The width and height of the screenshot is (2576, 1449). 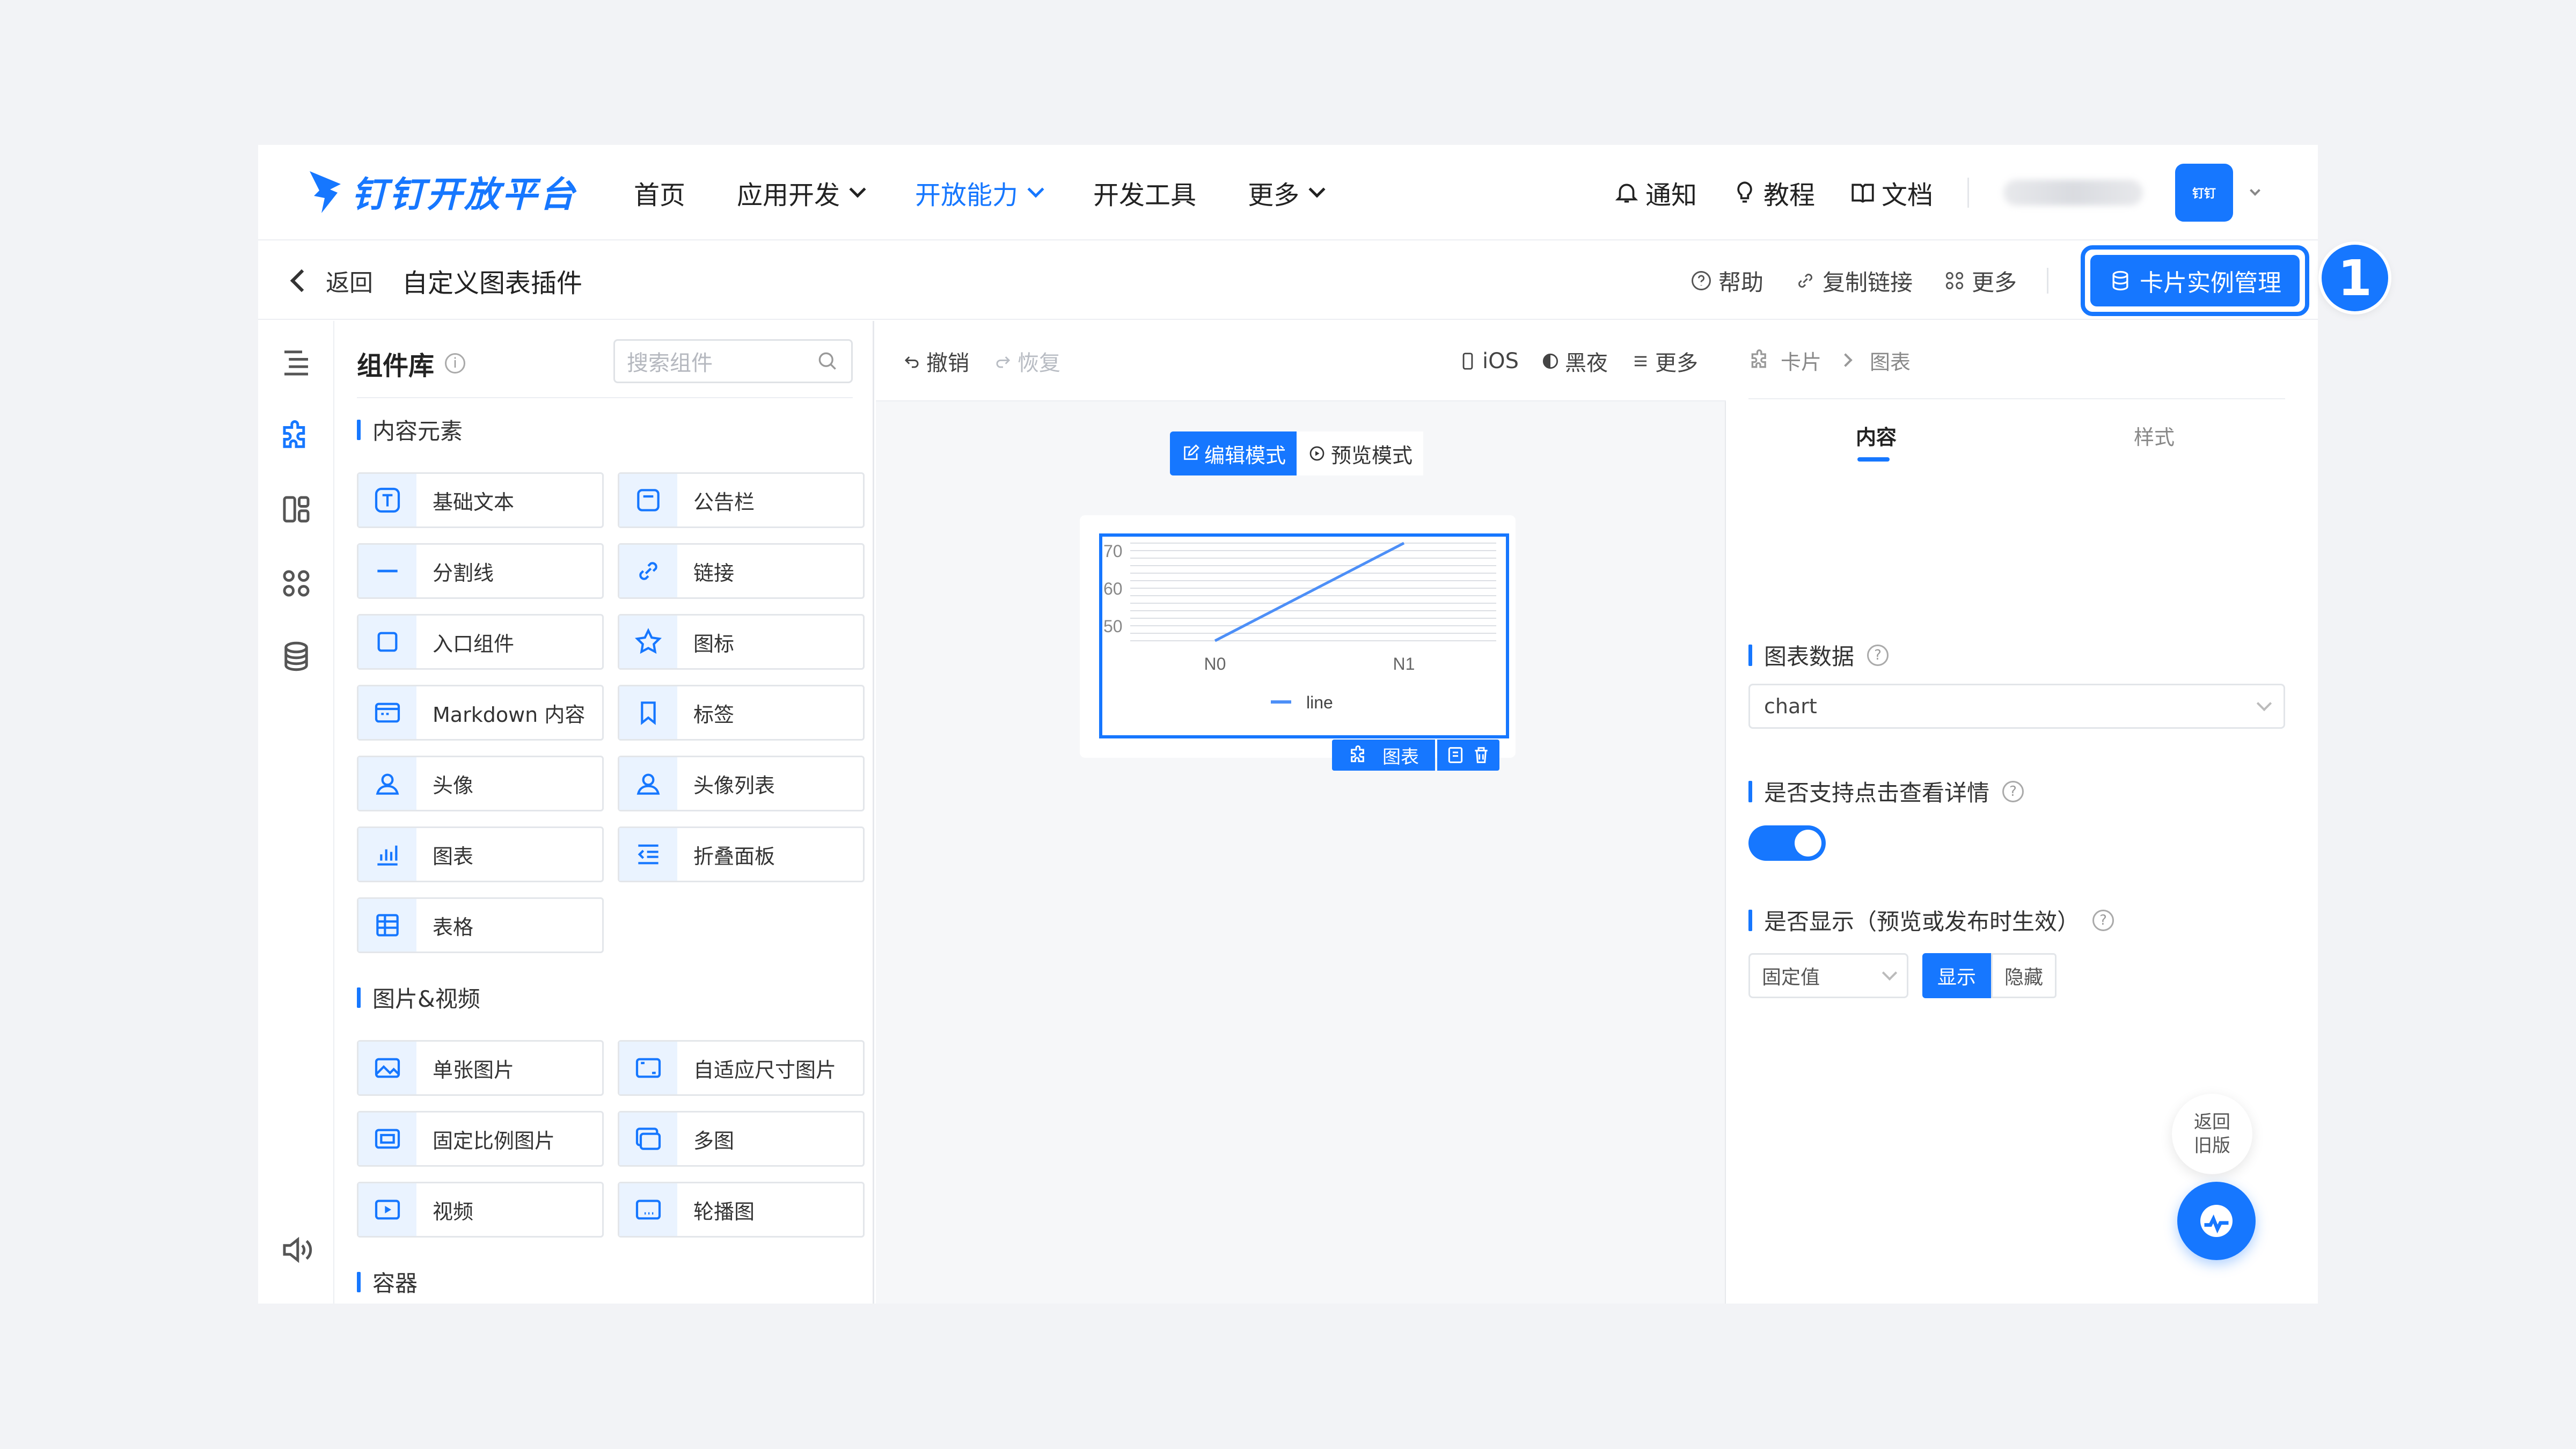 What do you see at coordinates (1287, 192) in the screenshot?
I see `nav-more: 更多` at bounding box center [1287, 192].